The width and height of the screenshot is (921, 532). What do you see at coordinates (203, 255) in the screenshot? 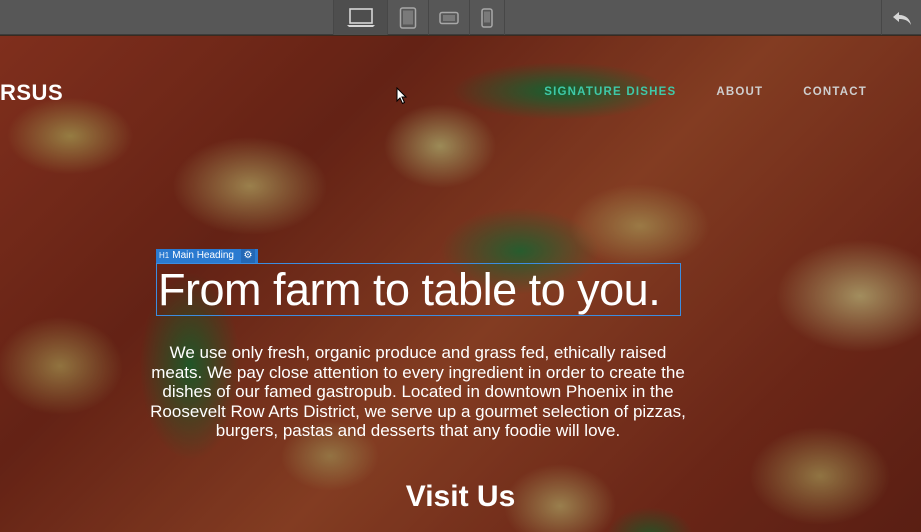
I see `selection-label: Main Heading` at bounding box center [203, 255].